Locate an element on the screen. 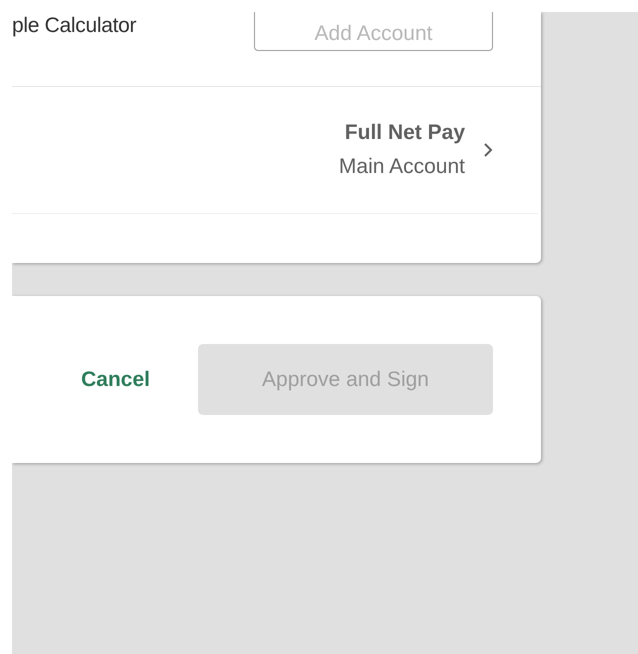  cancel-link: Cancel is located at coordinates (115, 380).